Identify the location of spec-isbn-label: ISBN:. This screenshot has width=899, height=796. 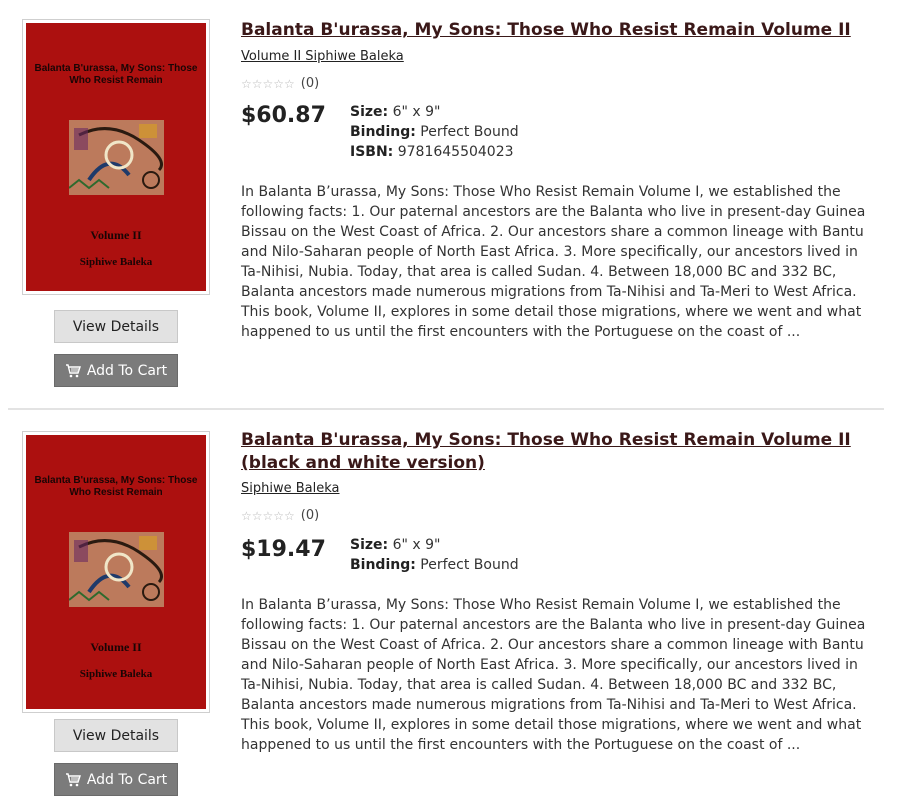
(372, 152).